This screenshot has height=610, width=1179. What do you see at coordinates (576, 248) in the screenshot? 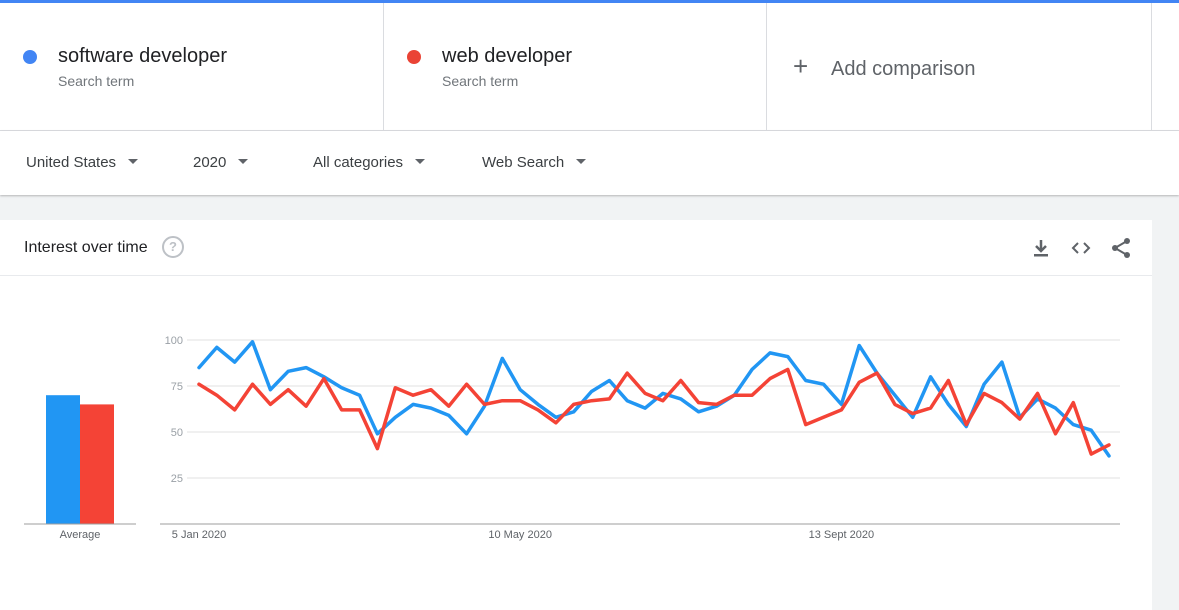
I see `card-header: Interest over time ?` at bounding box center [576, 248].